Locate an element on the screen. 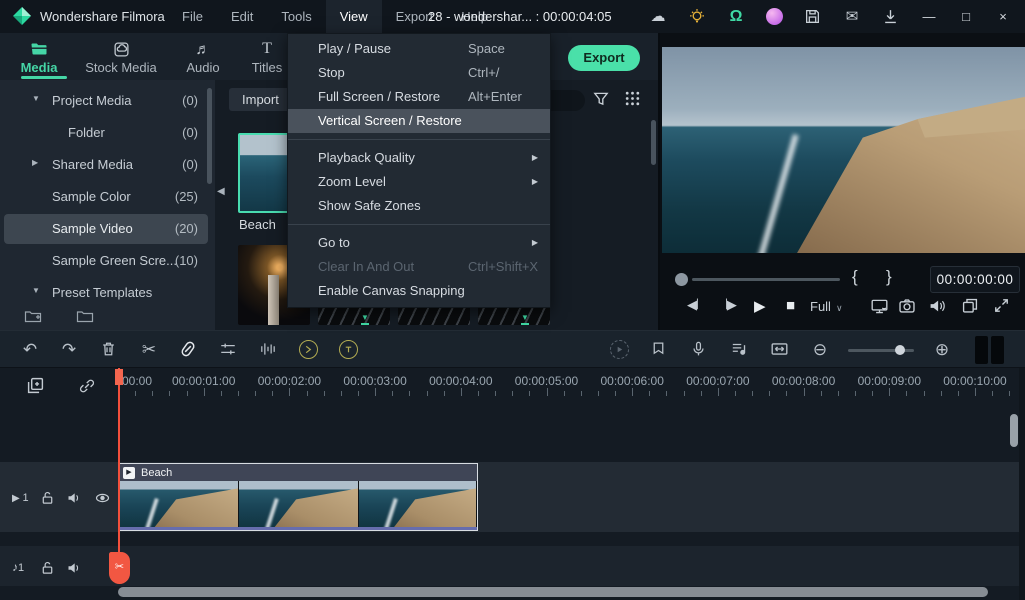  playback-quality-dropdown: Full ∨ is located at coordinates (826, 306).